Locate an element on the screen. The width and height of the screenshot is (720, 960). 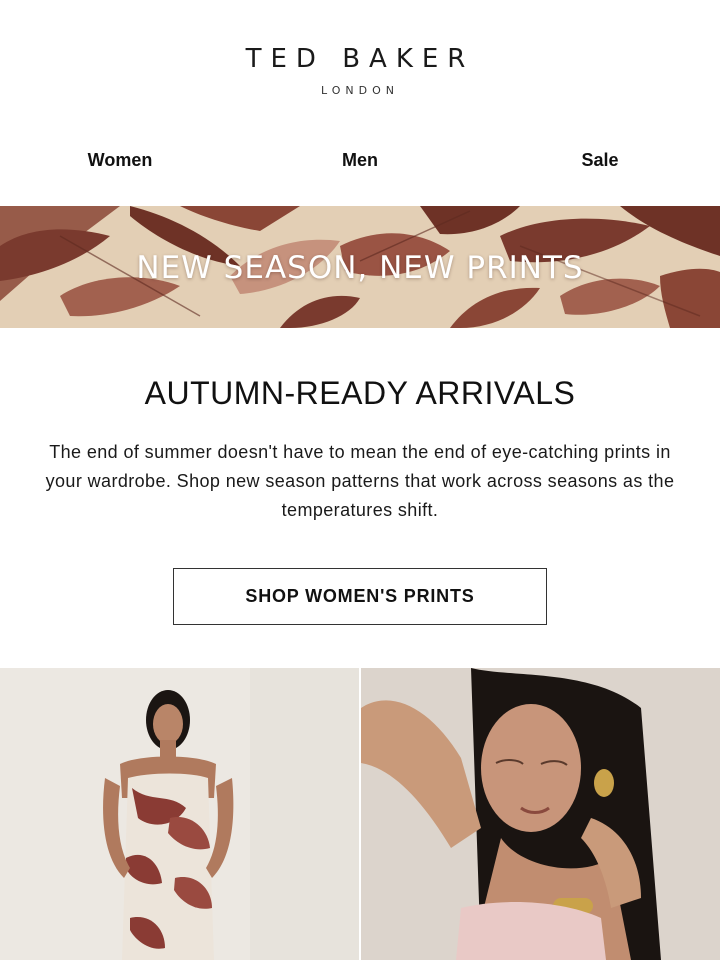
hero-banner: NEW SEASON, NEW PRINTS is located at coordinates (360, 267).